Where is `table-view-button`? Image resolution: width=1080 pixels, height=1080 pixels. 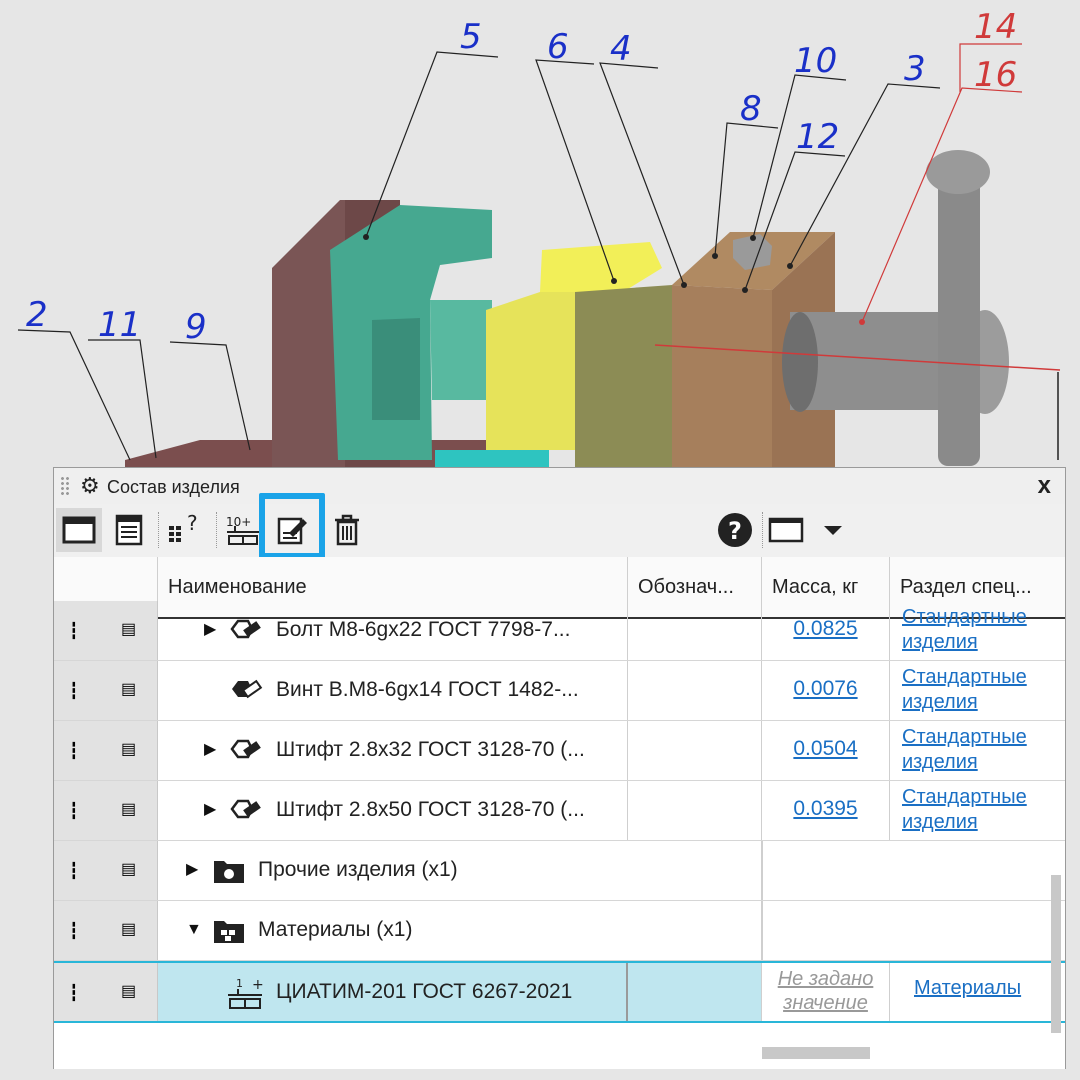
table-view-button is located at coordinates (129, 530).